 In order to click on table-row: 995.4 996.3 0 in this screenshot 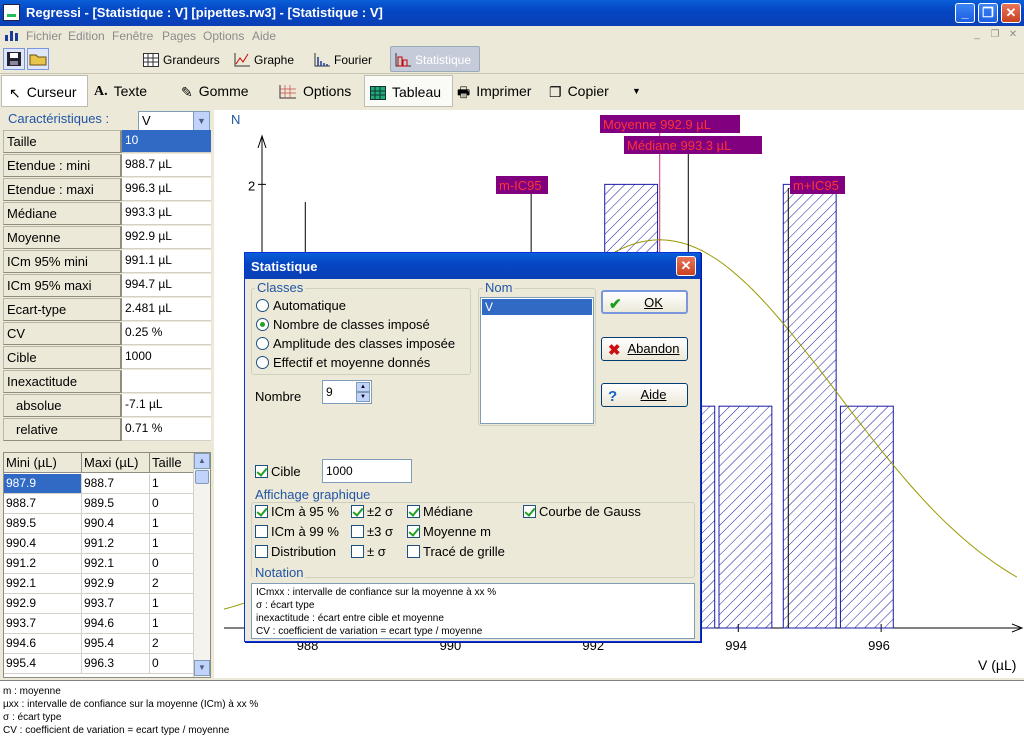, I will do `click(99, 664)`.